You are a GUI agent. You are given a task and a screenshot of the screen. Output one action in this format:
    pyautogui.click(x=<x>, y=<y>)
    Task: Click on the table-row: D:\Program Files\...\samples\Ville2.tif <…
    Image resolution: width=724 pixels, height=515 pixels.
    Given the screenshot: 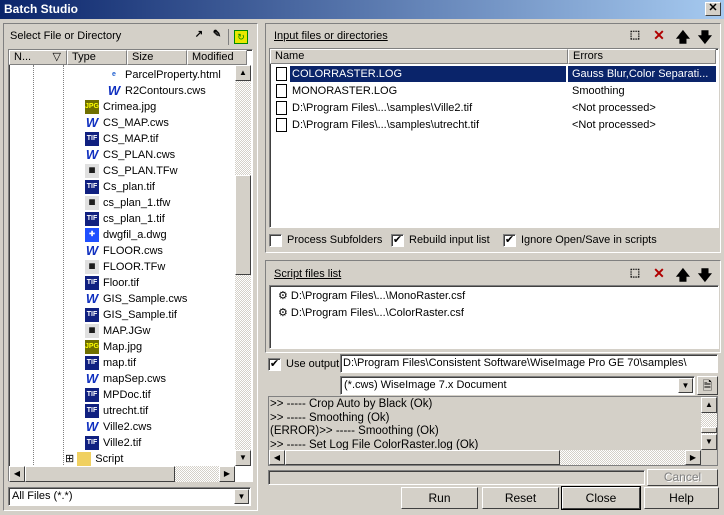 What is the action you would take?
    pyautogui.click(x=493, y=108)
    